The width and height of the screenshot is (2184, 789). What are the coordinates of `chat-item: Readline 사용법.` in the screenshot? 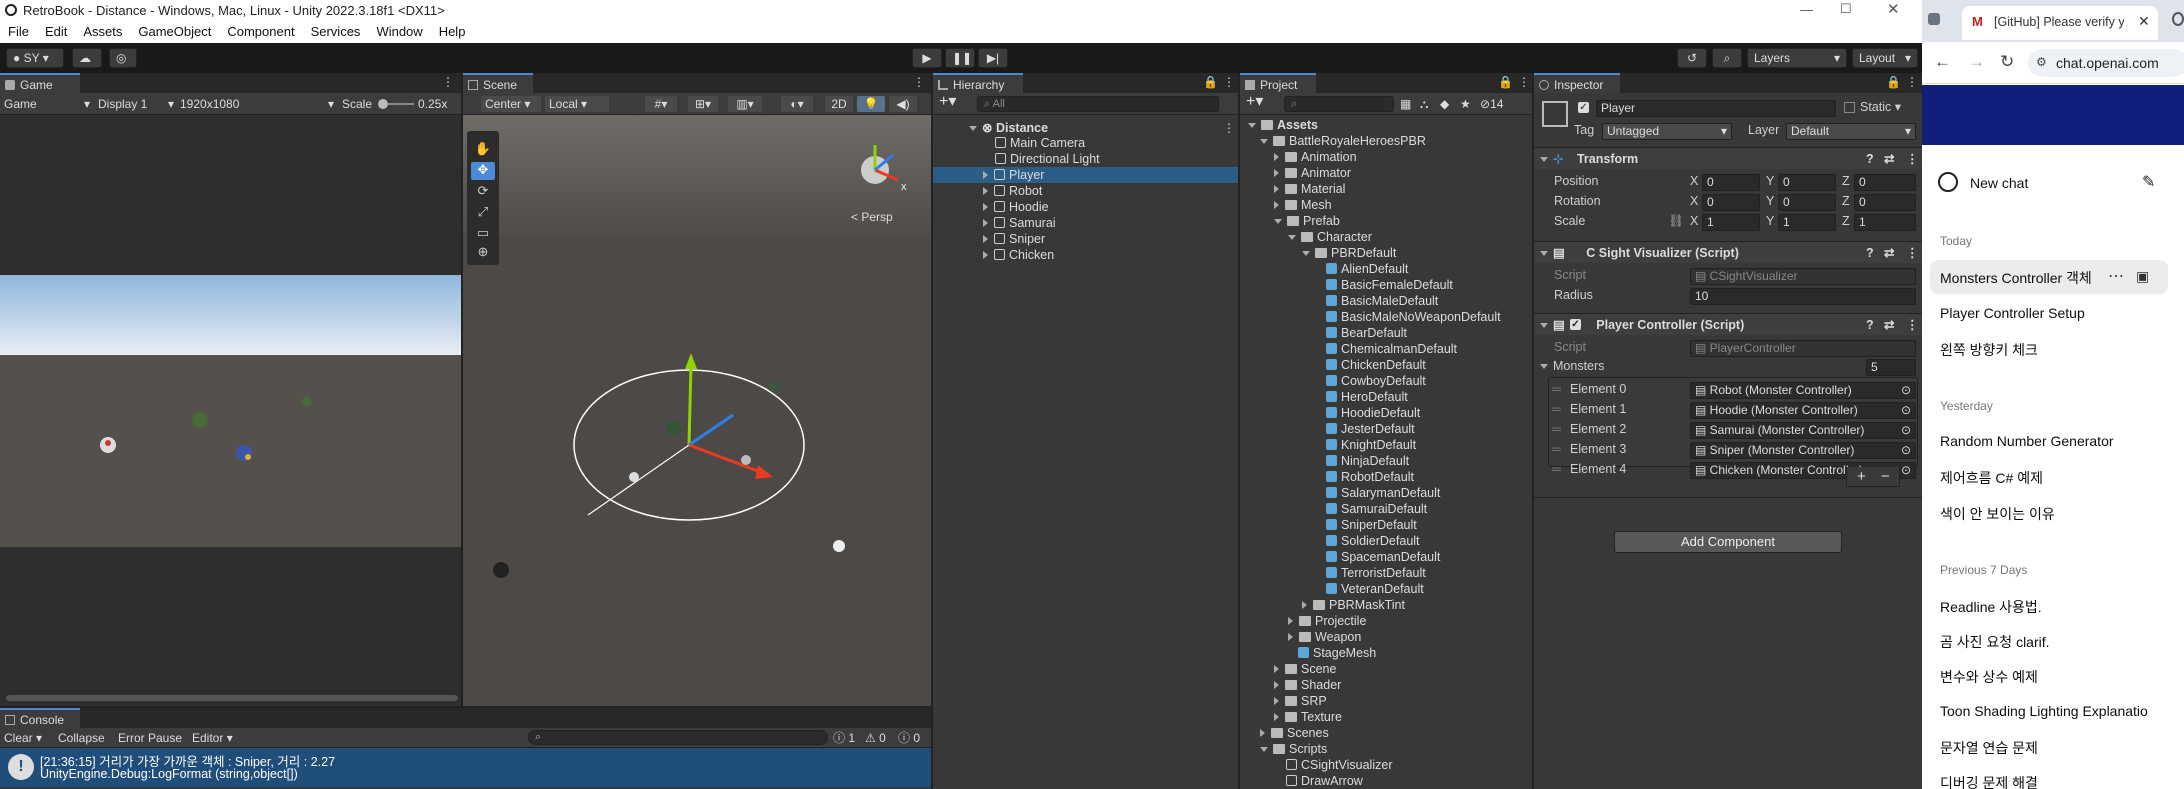 It's located at (2060, 607).